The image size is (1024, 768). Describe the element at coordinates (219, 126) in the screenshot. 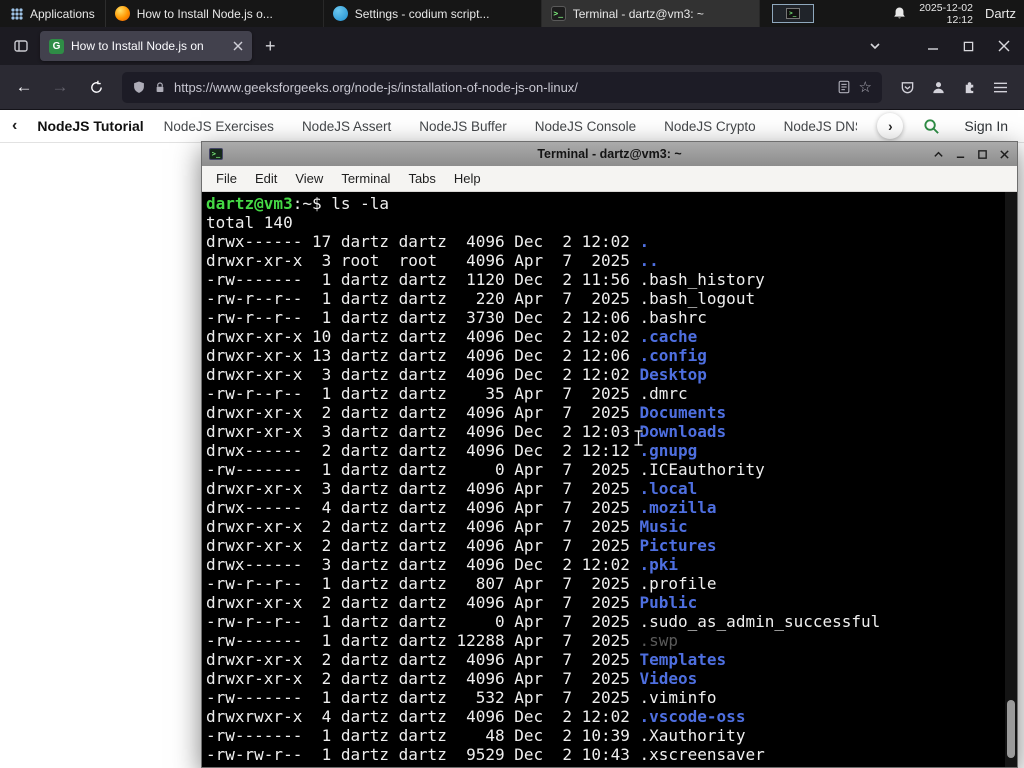

I see `nav-link: NodeJS Exercises` at that location.